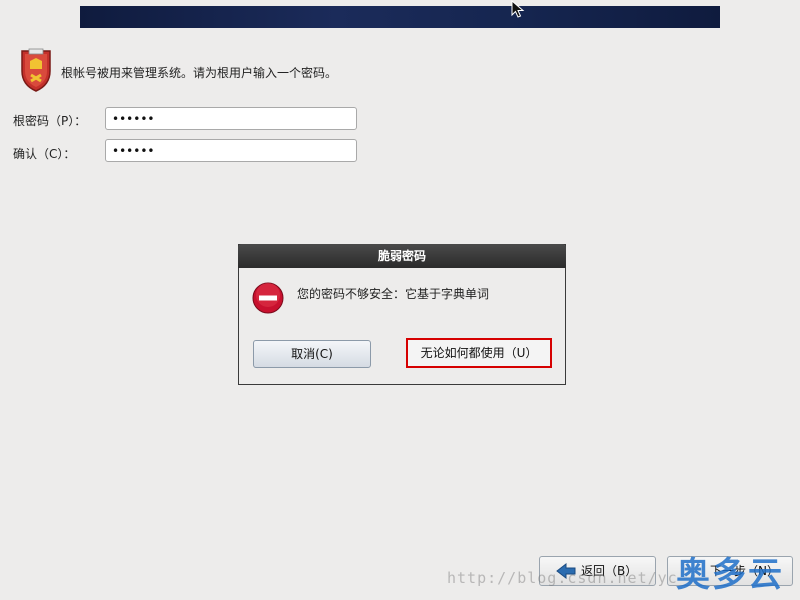 This screenshot has width=800, height=600. What do you see at coordinates (402, 314) in the screenshot?
I see `weak-password-dialog: 脆弱密码 您的密码不够安全：它基于字典单词 取消(C) 无论如何都使用（U）` at bounding box center [402, 314].